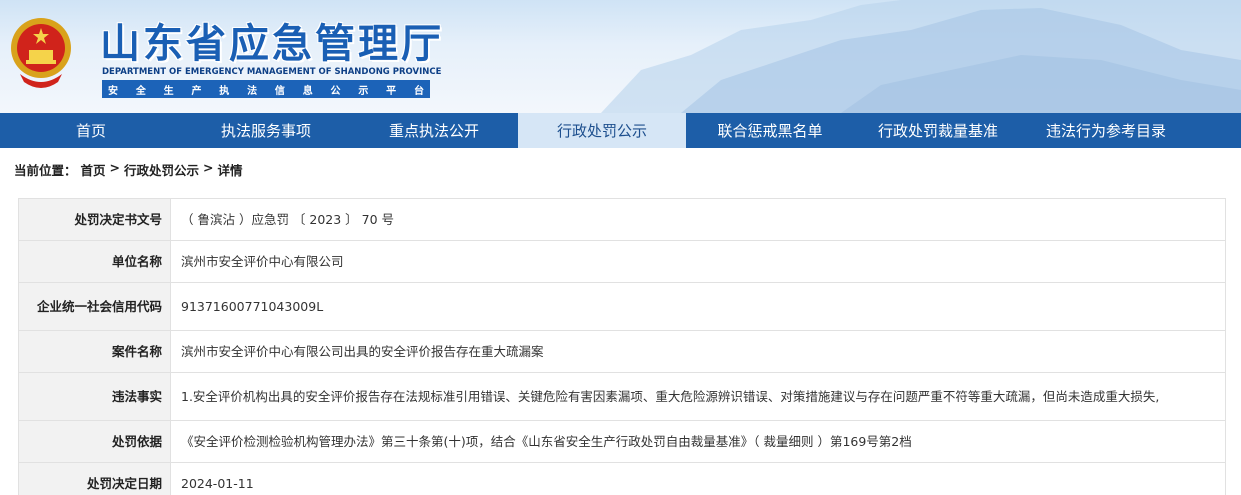 Image resolution: width=1241 pixels, height=495 pixels. What do you see at coordinates (266, 130) in the screenshot?
I see `nav-item-enforcement-services: 执法服务事项` at bounding box center [266, 130].